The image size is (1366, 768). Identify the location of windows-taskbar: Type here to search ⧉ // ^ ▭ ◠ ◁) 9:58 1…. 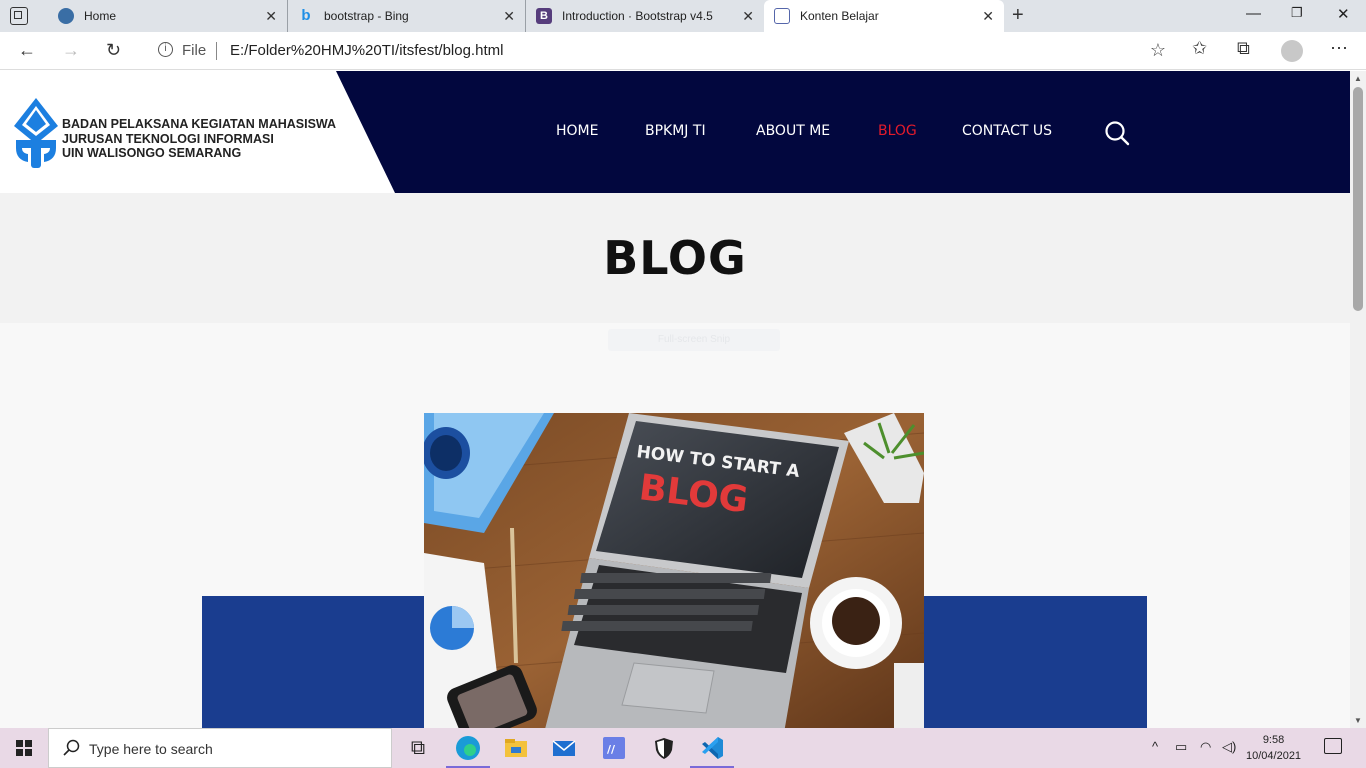
(683, 748).